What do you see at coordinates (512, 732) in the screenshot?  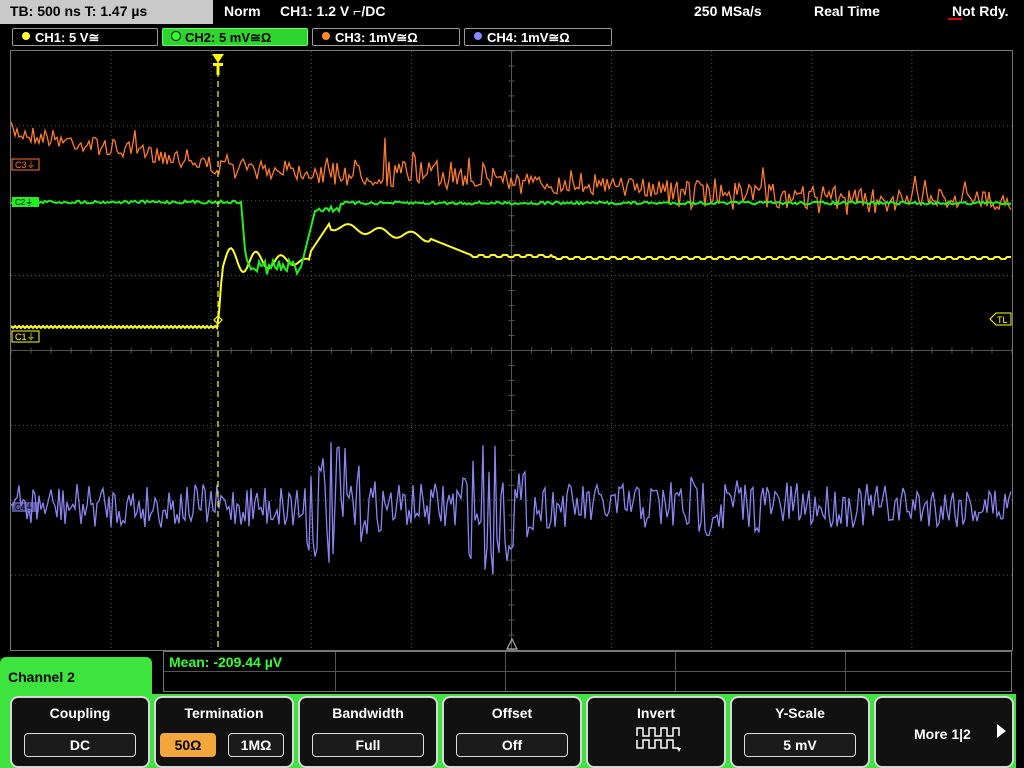 I see `offset-softkey: Offset Off` at bounding box center [512, 732].